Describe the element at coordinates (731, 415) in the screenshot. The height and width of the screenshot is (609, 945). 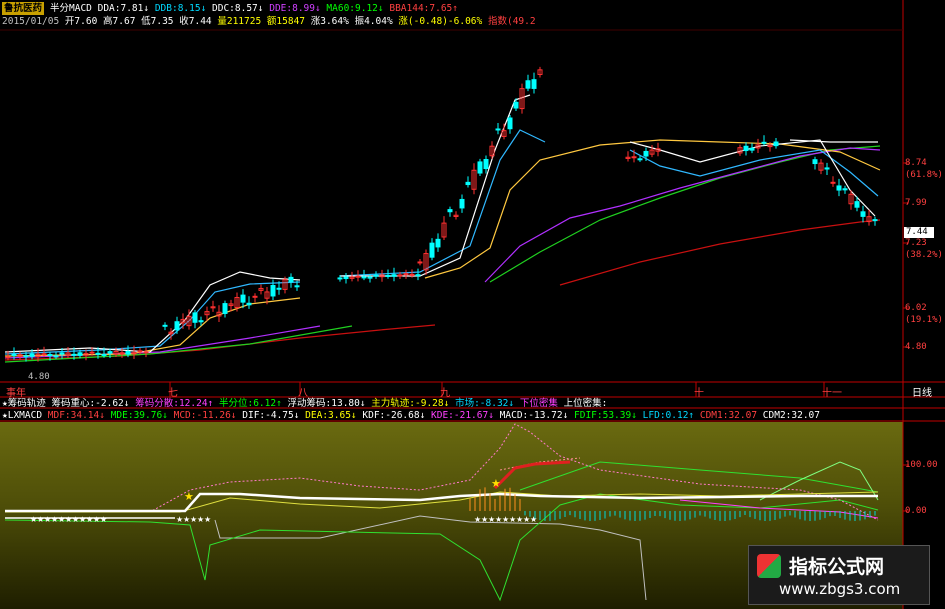
I see `macd-field-11: CDM1:32.07` at that location.